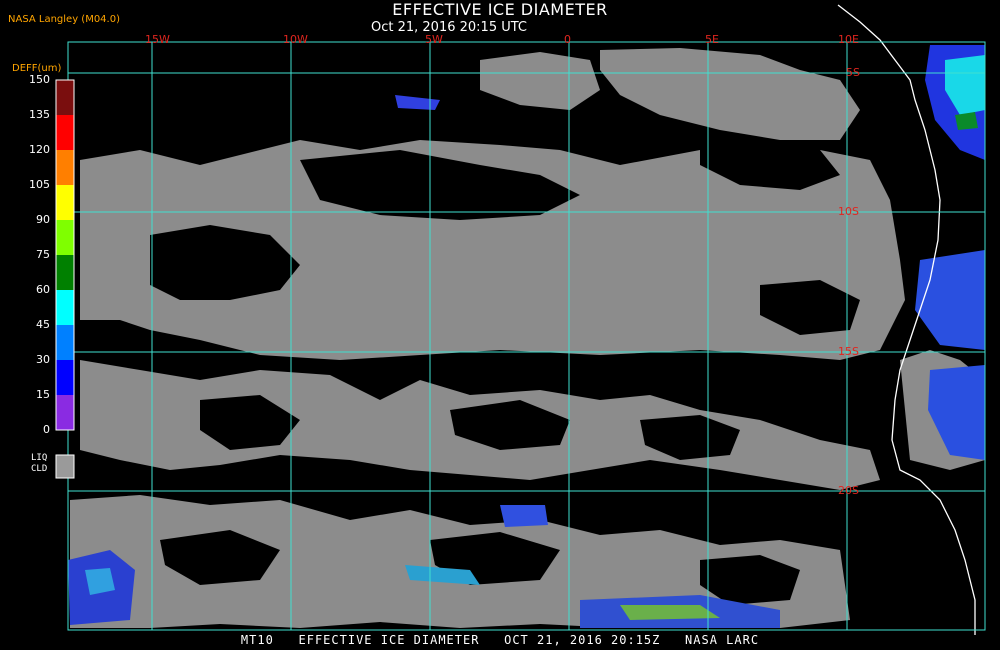 The width and height of the screenshot is (1000, 650). What do you see at coordinates (848, 490) in the screenshot?
I see `lat-label-20s: 20S` at bounding box center [848, 490].